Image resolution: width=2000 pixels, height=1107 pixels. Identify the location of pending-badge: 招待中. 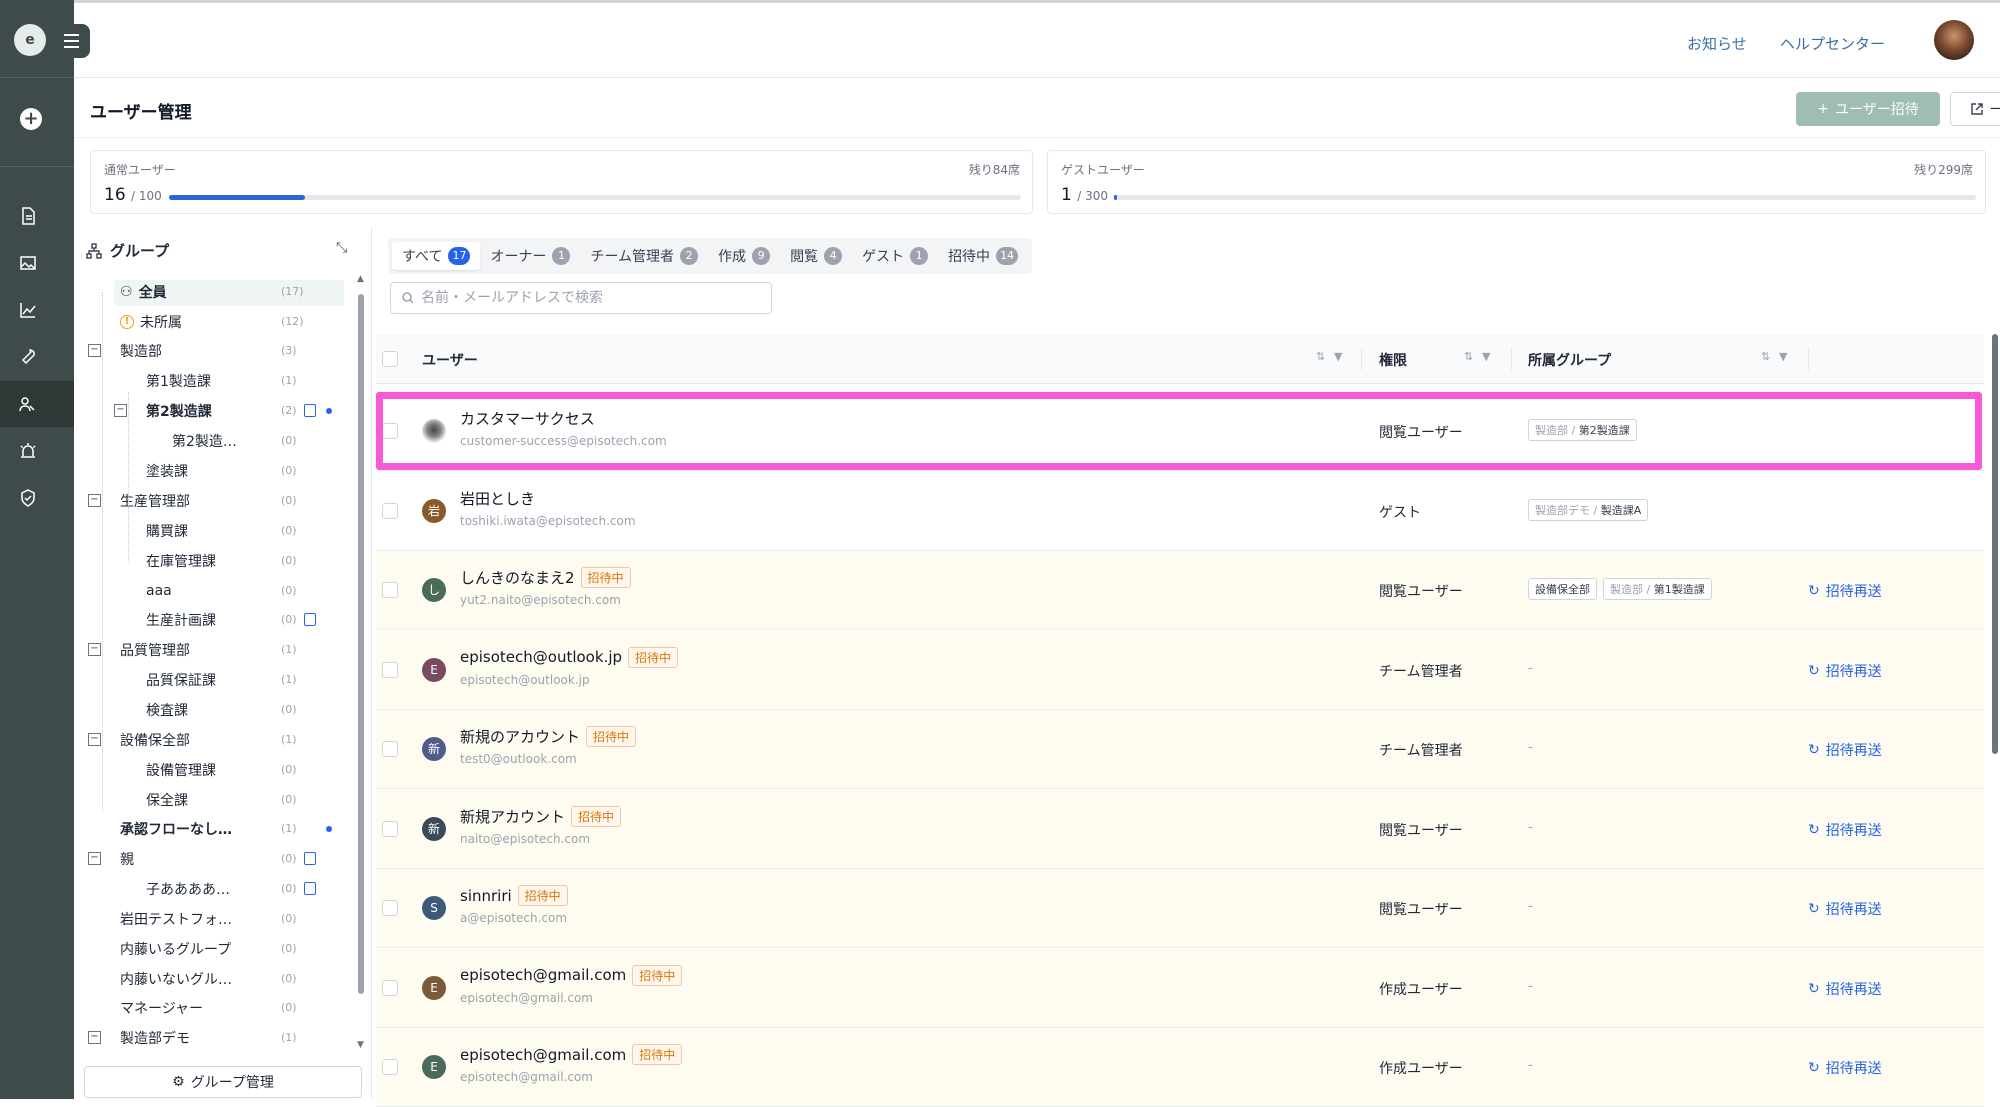
(657, 1054).